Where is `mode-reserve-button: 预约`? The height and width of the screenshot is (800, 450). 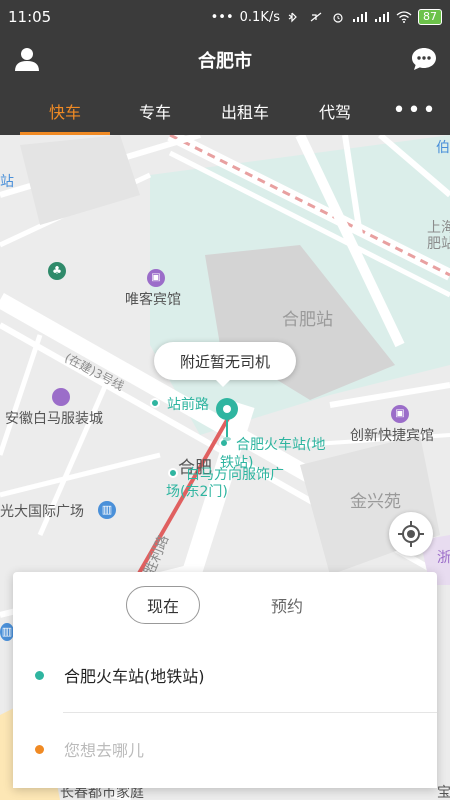 mode-reserve-button: 预约 is located at coordinates (287, 605).